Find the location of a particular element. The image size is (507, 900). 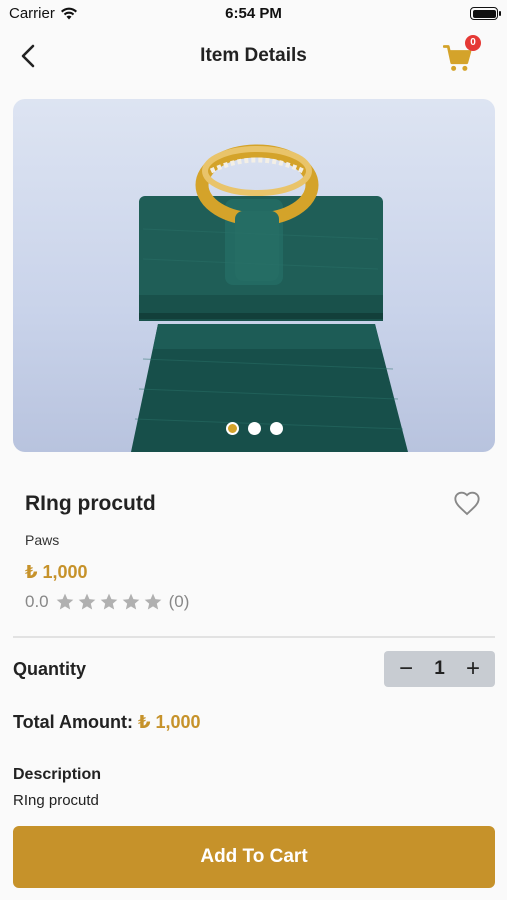

clock: 6:54 PM is located at coordinates (253, 13).